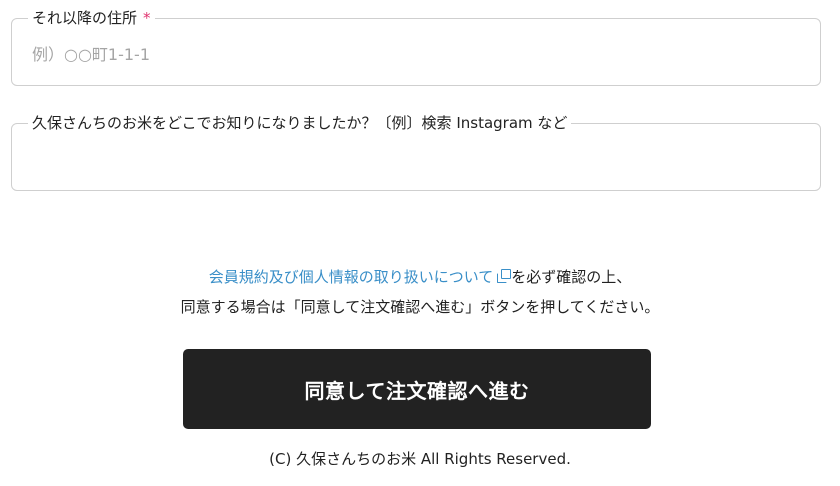  I want to click on terms-link-text: 会員規約及び個人情報の取り扱いについて, so click(351, 277).